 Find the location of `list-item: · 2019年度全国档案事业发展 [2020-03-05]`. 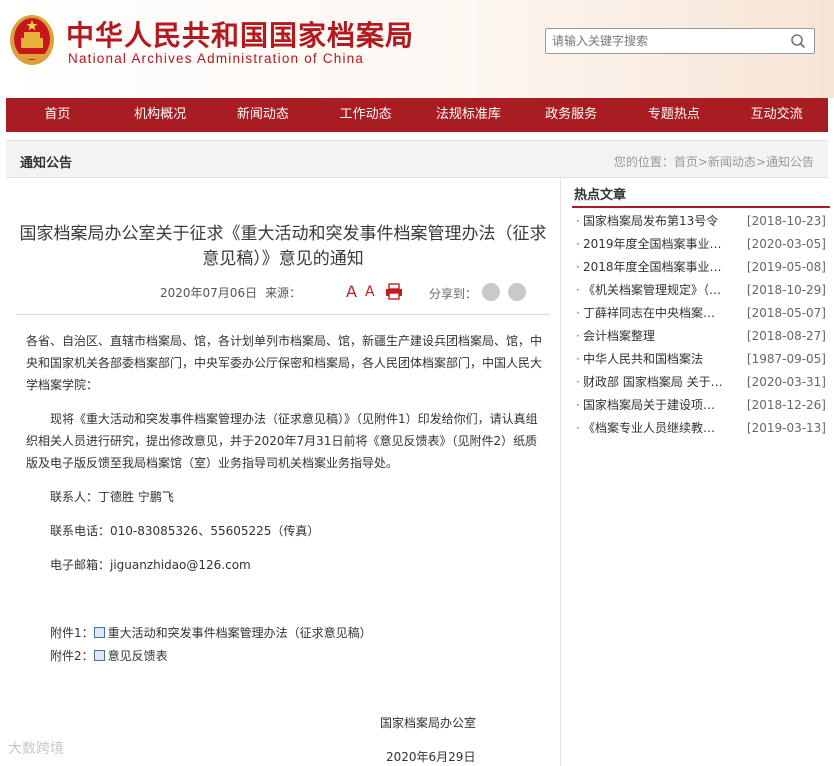

list-item: · 2019年度全国档案事业发展 [2020-03-05] is located at coordinates (702, 244).